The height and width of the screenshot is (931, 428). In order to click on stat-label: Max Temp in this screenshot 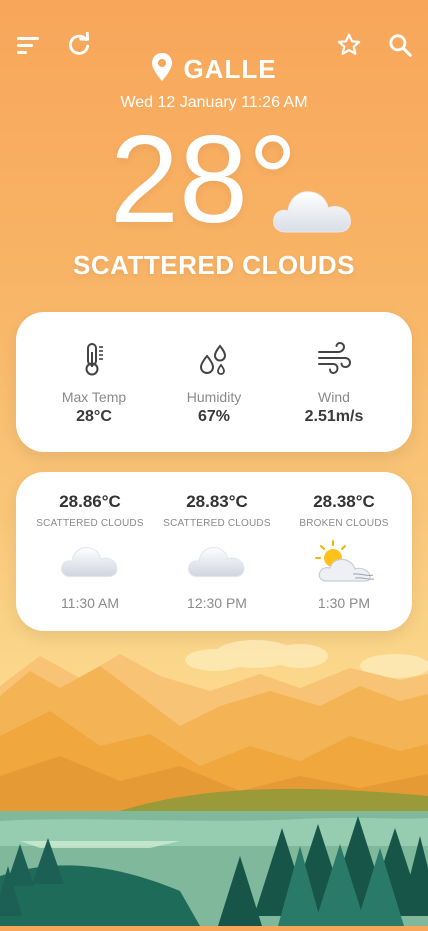, I will do `click(94, 397)`.